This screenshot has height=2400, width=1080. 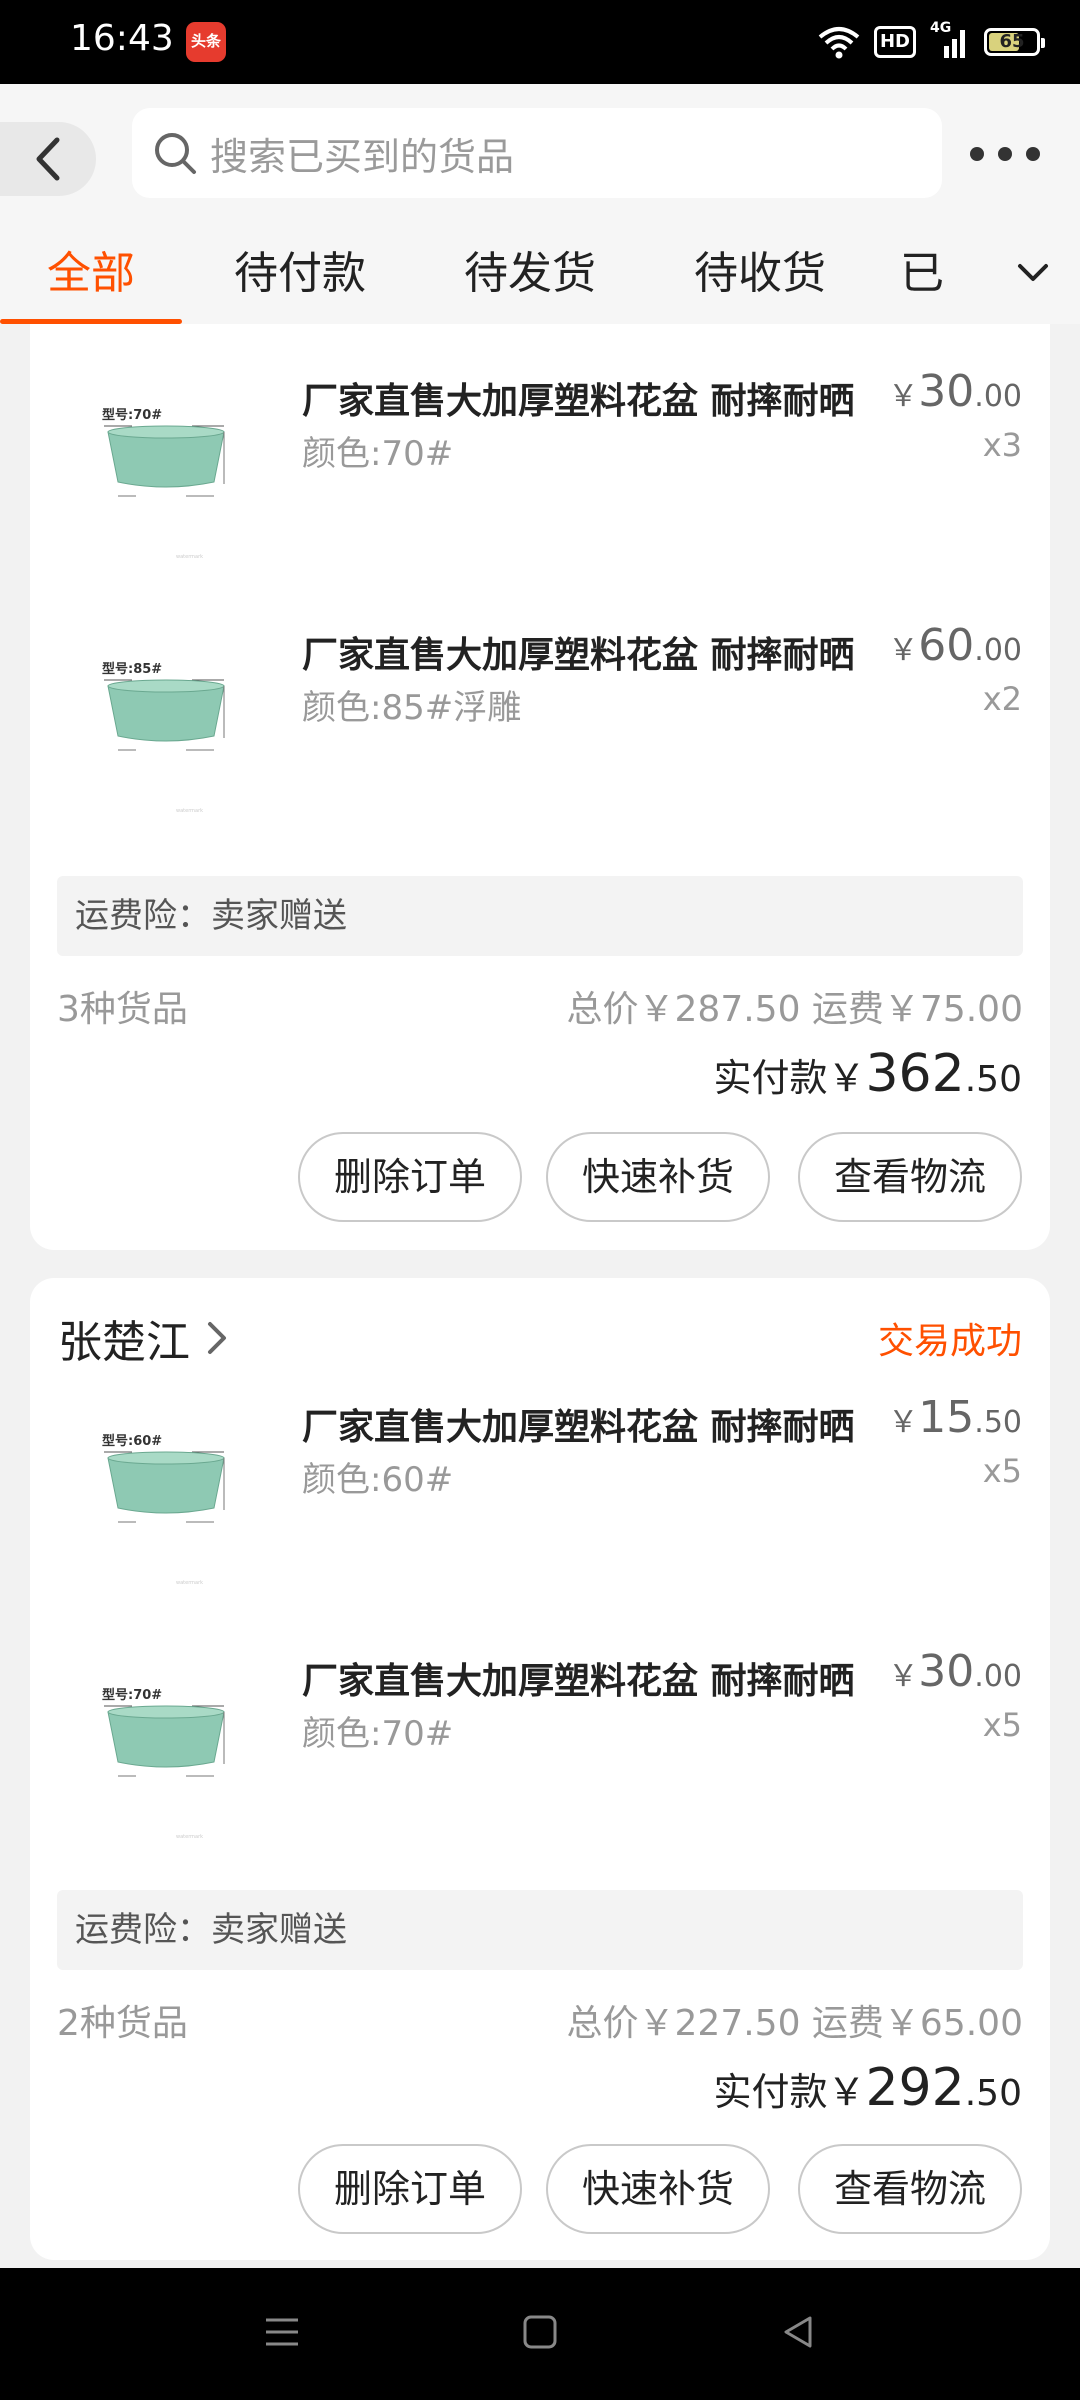 I want to click on order-item: 型号:70# 厂家直售大加厚塑料花盆 耐摔耐晒 颜色:70# ￥30.00 x5, so click(x=540, y=1755).